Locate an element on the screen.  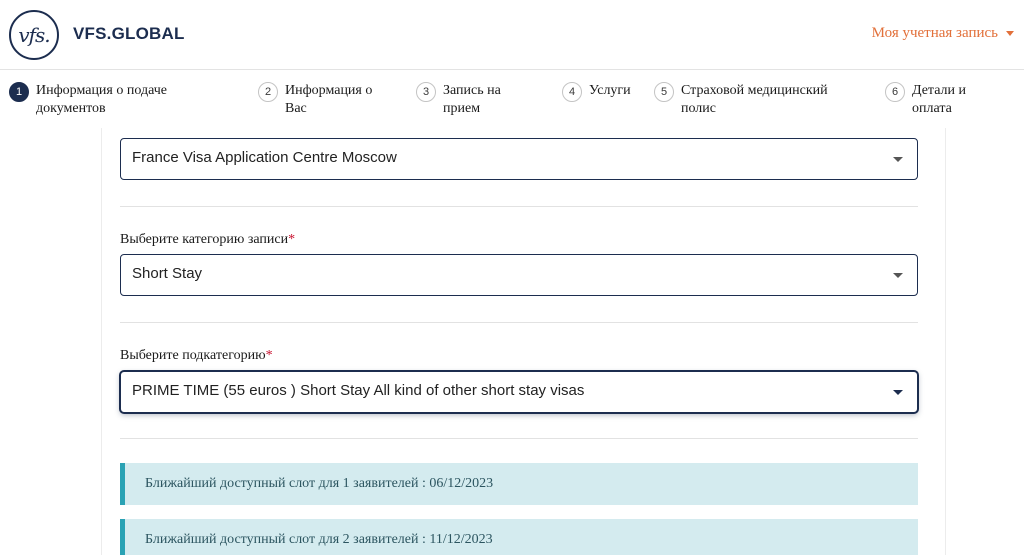
subcategory-field-label: Выберите подкатегорию* is located at coordinates (196, 356).